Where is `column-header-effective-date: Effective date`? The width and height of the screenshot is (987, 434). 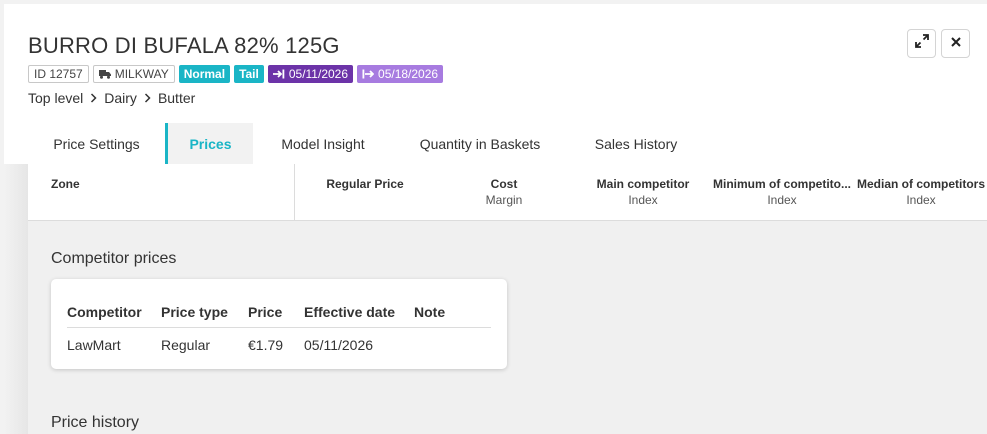 column-header-effective-date: Effective date is located at coordinates (350, 312).